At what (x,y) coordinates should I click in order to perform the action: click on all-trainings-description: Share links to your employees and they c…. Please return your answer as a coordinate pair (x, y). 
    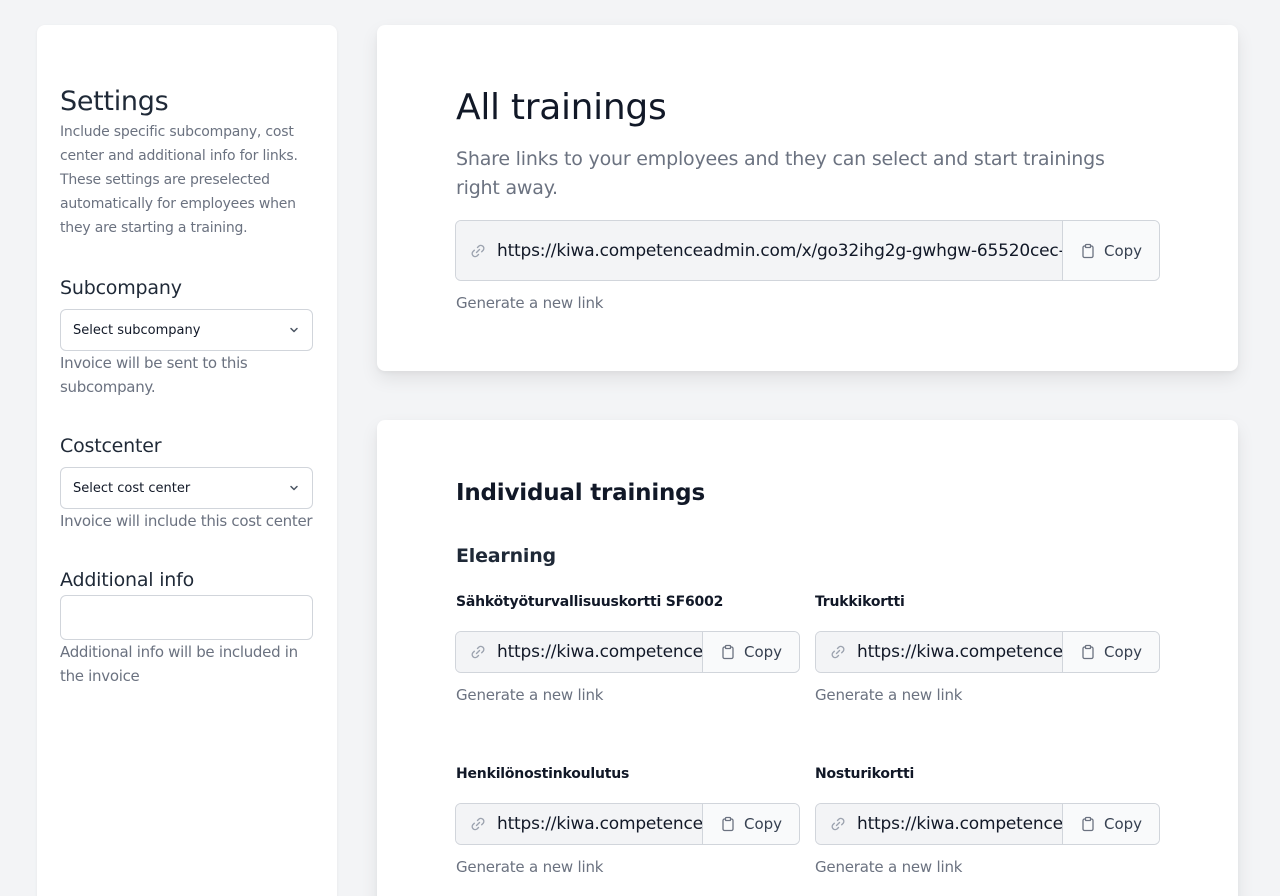
    Looking at the image, I should click on (780, 173).